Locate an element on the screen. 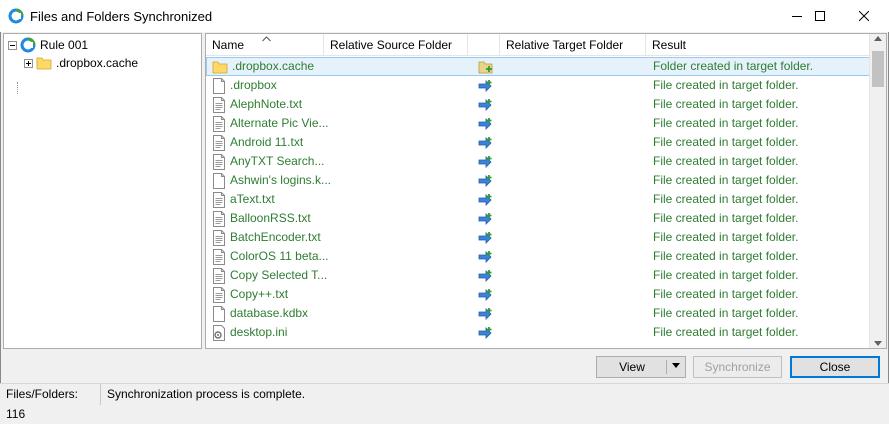 Image resolution: width=889 pixels, height=424 pixels. synchronize-button-label: Synchronize is located at coordinates (737, 367).